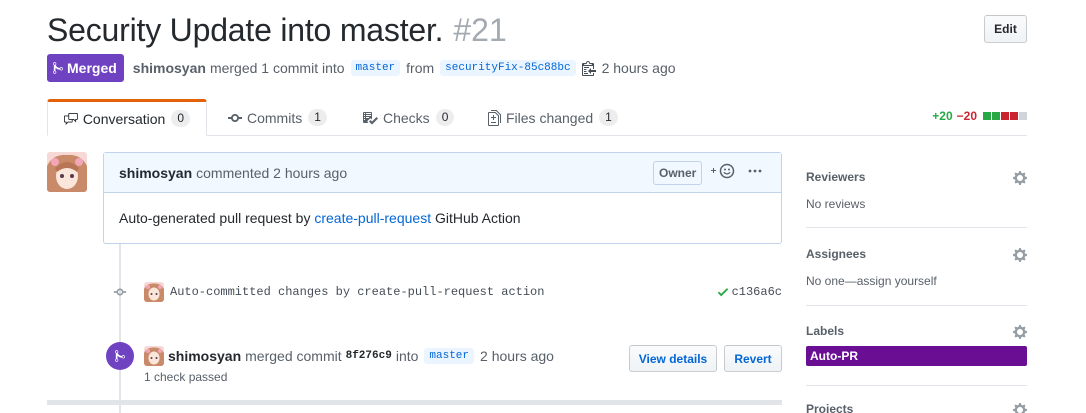  I want to click on commit-sha-link: c136a6c, so click(757, 292).